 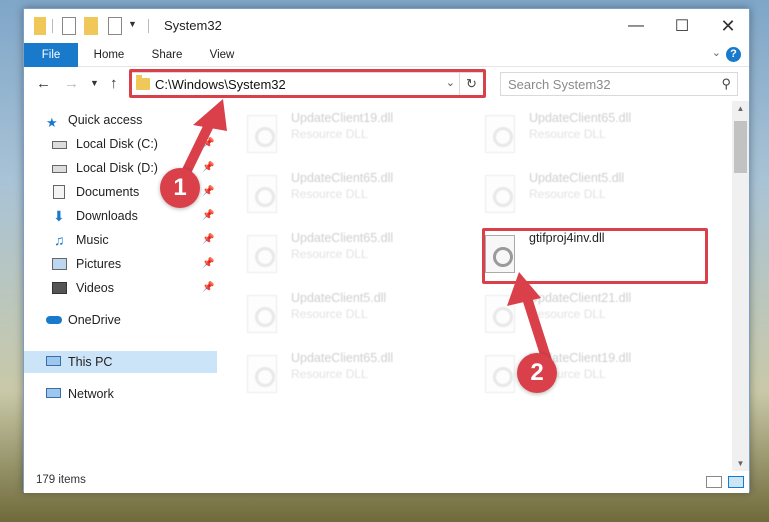 What do you see at coordinates (386, 26) in the screenshot?
I see `title-bar: ▼ System32 — ☐ ✕` at bounding box center [386, 26].